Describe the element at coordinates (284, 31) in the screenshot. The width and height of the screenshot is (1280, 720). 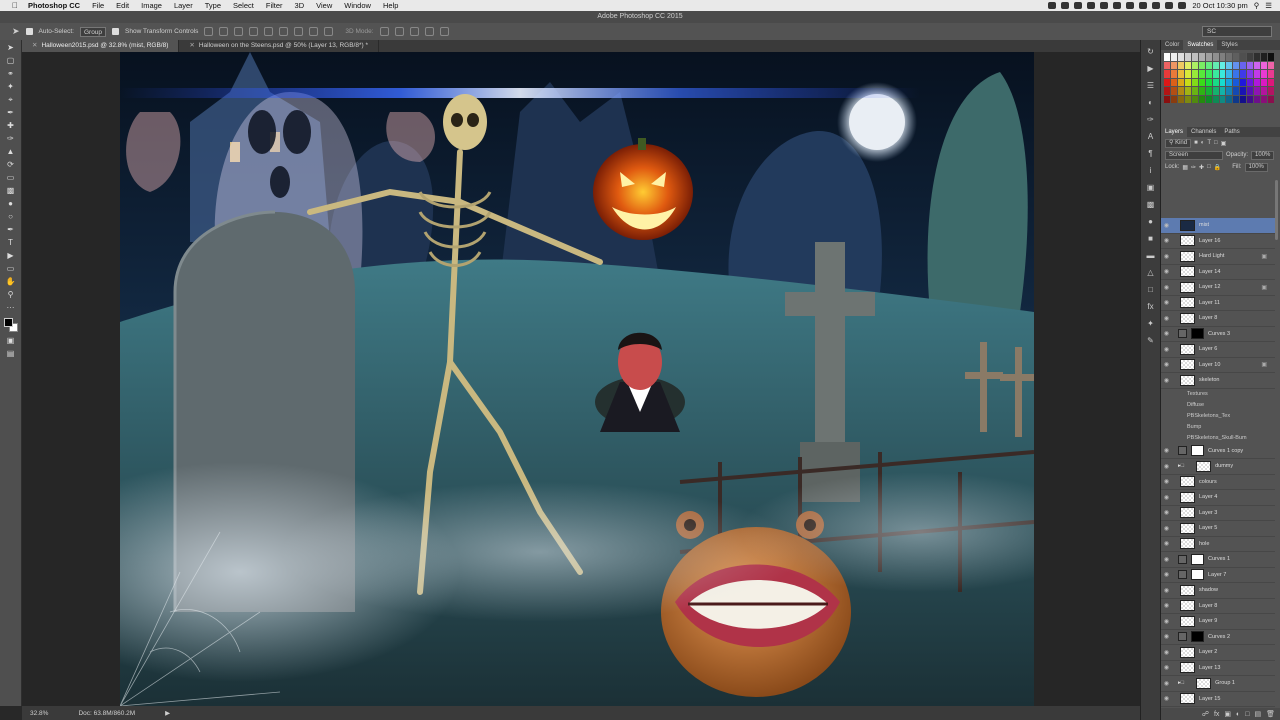
I see `align-right-icon` at that location.